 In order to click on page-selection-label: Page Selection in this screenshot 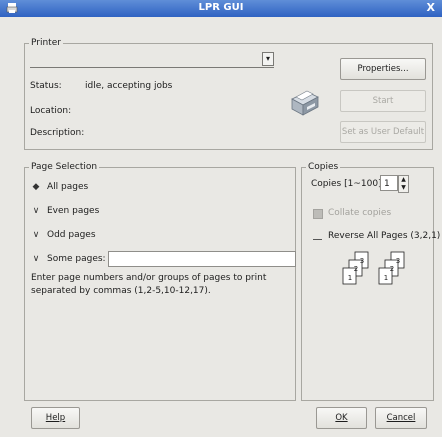, I will do `click(64, 167)`.